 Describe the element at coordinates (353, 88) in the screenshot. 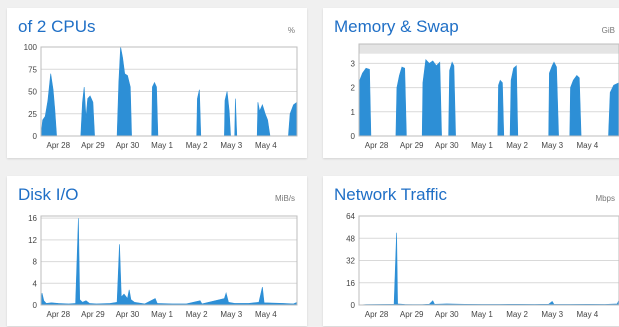

I see `y-tick-label: 2` at that location.